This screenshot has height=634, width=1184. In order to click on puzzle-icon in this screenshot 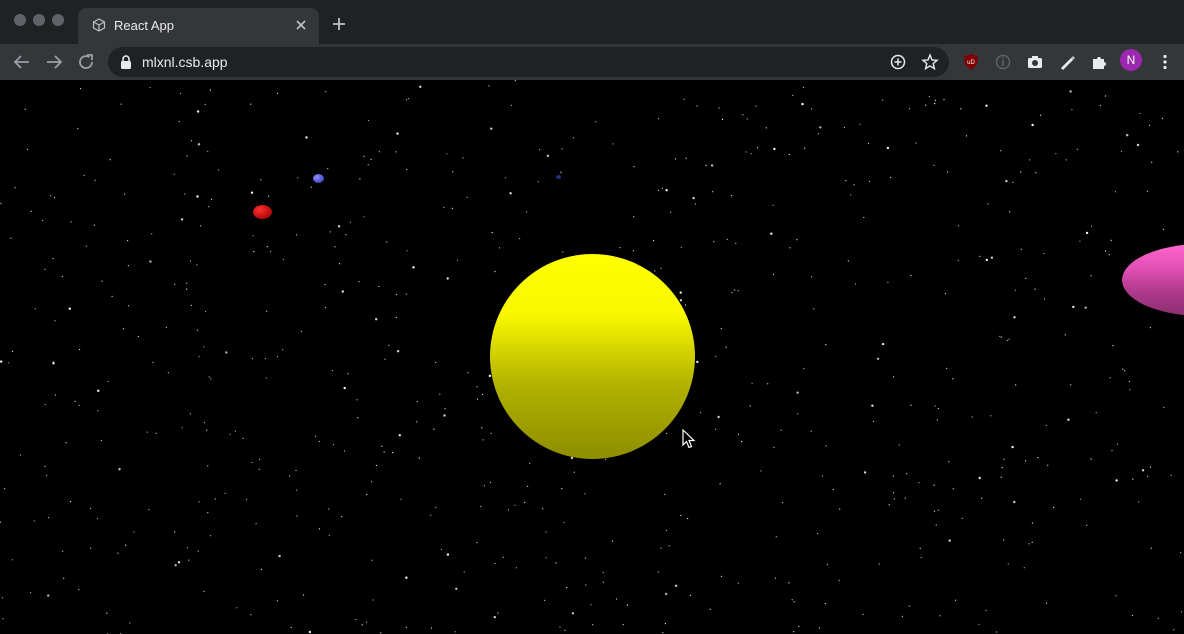, I will do `click(1099, 62)`.